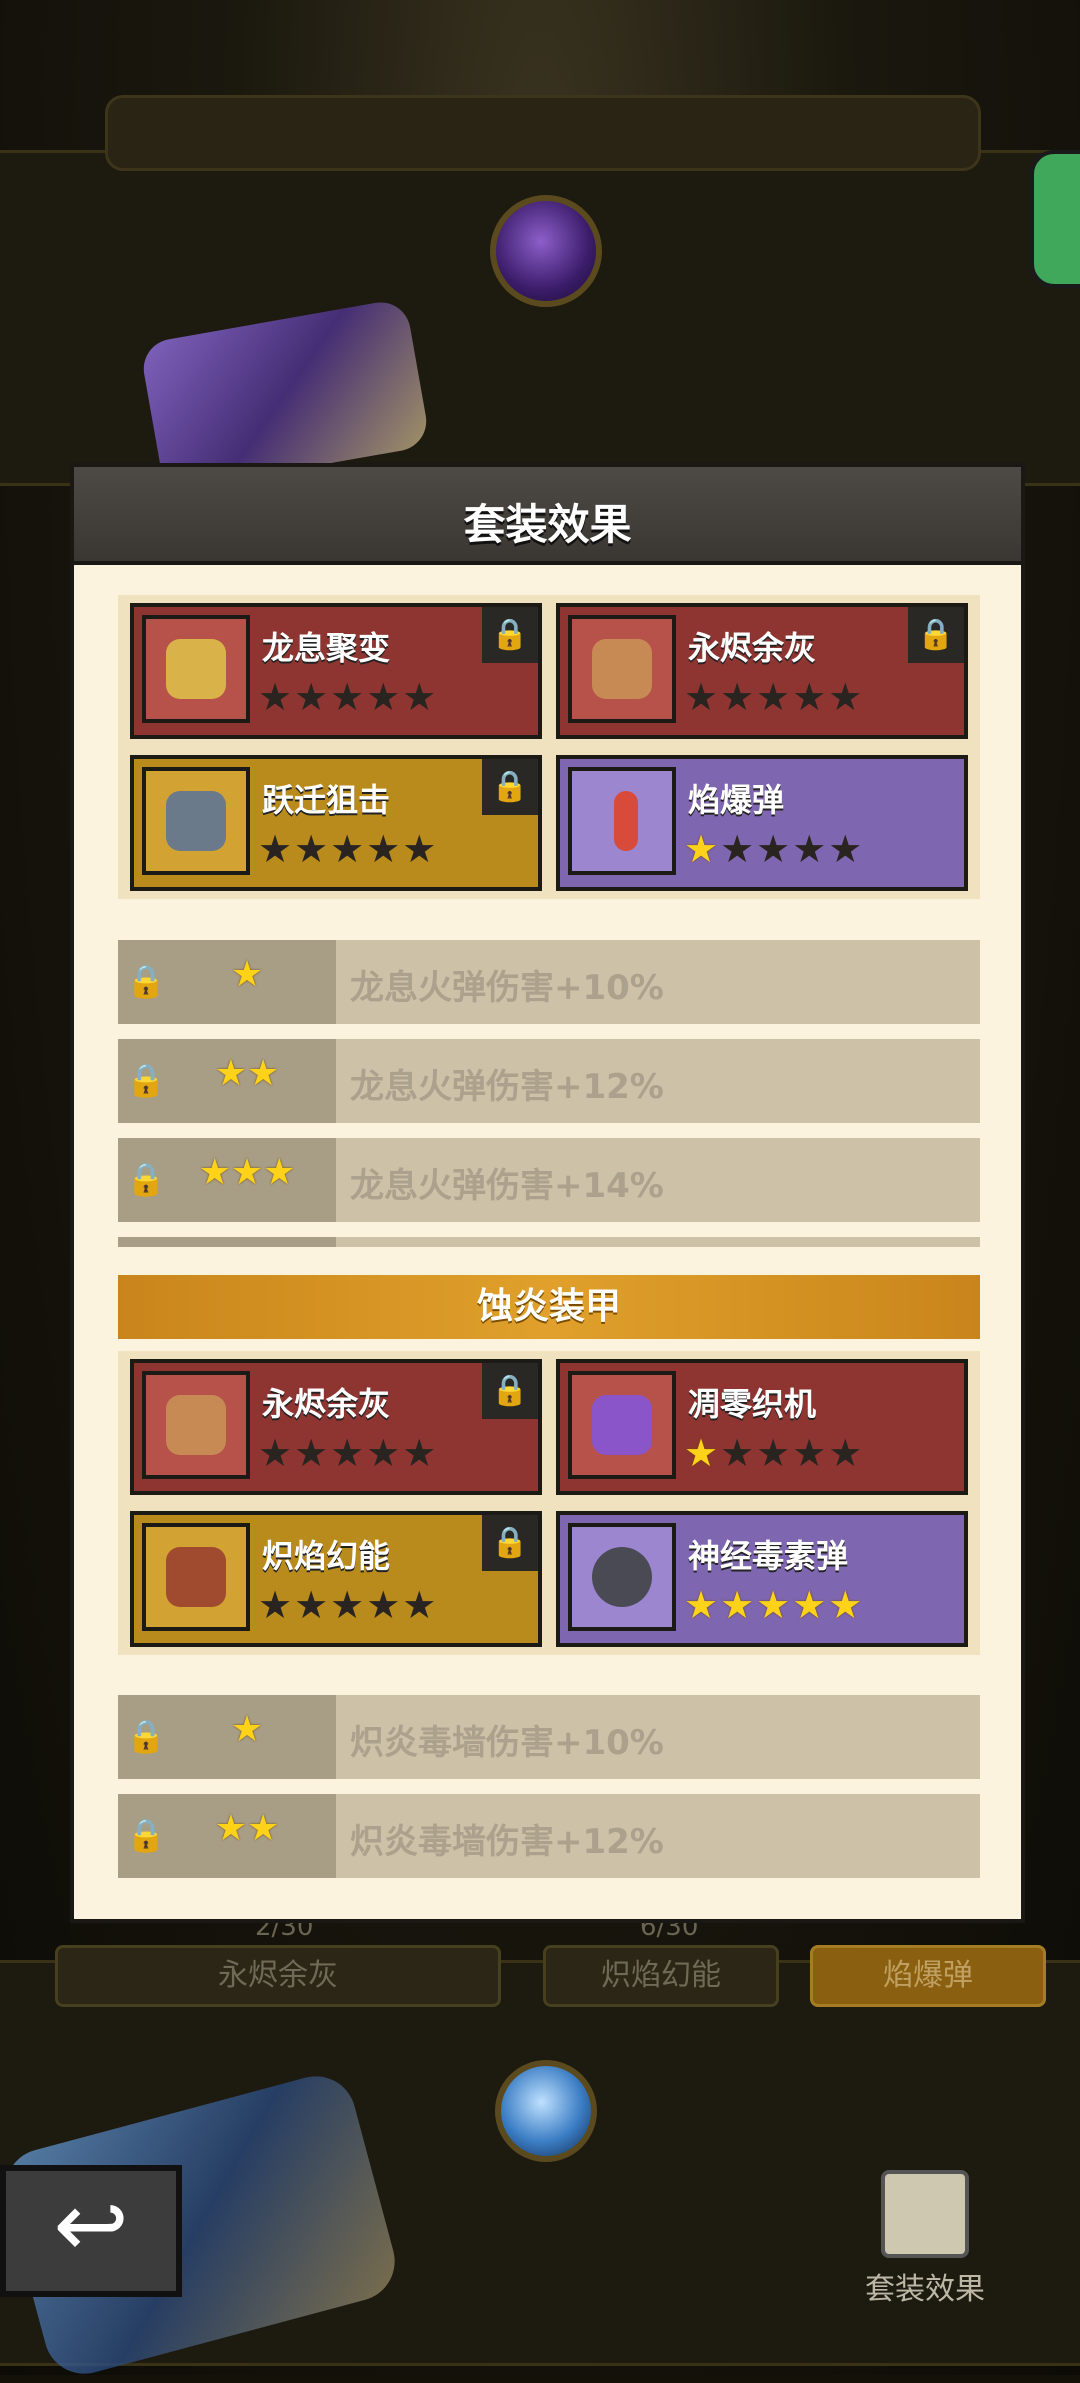  I want to click on bonus-text: 炽炎毒墙伤害+10%, so click(507, 1743).